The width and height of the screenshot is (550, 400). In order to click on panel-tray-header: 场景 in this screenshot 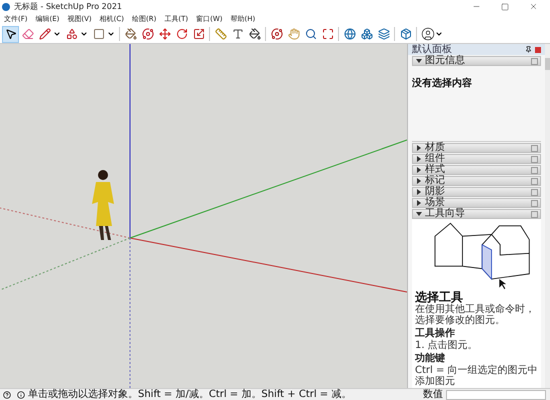, I will do `click(476, 203)`.